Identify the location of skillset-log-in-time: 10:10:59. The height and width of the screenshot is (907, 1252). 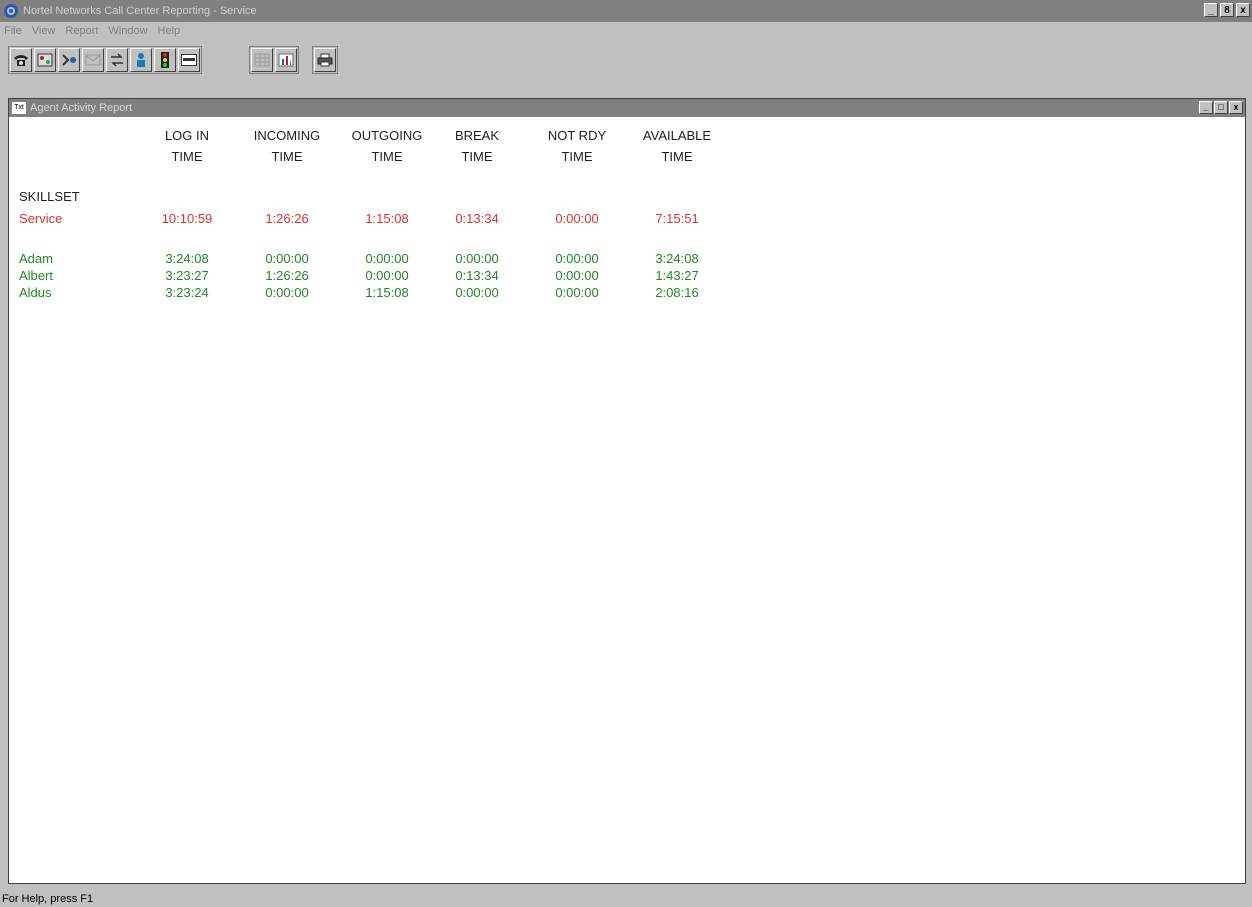
(187, 218).